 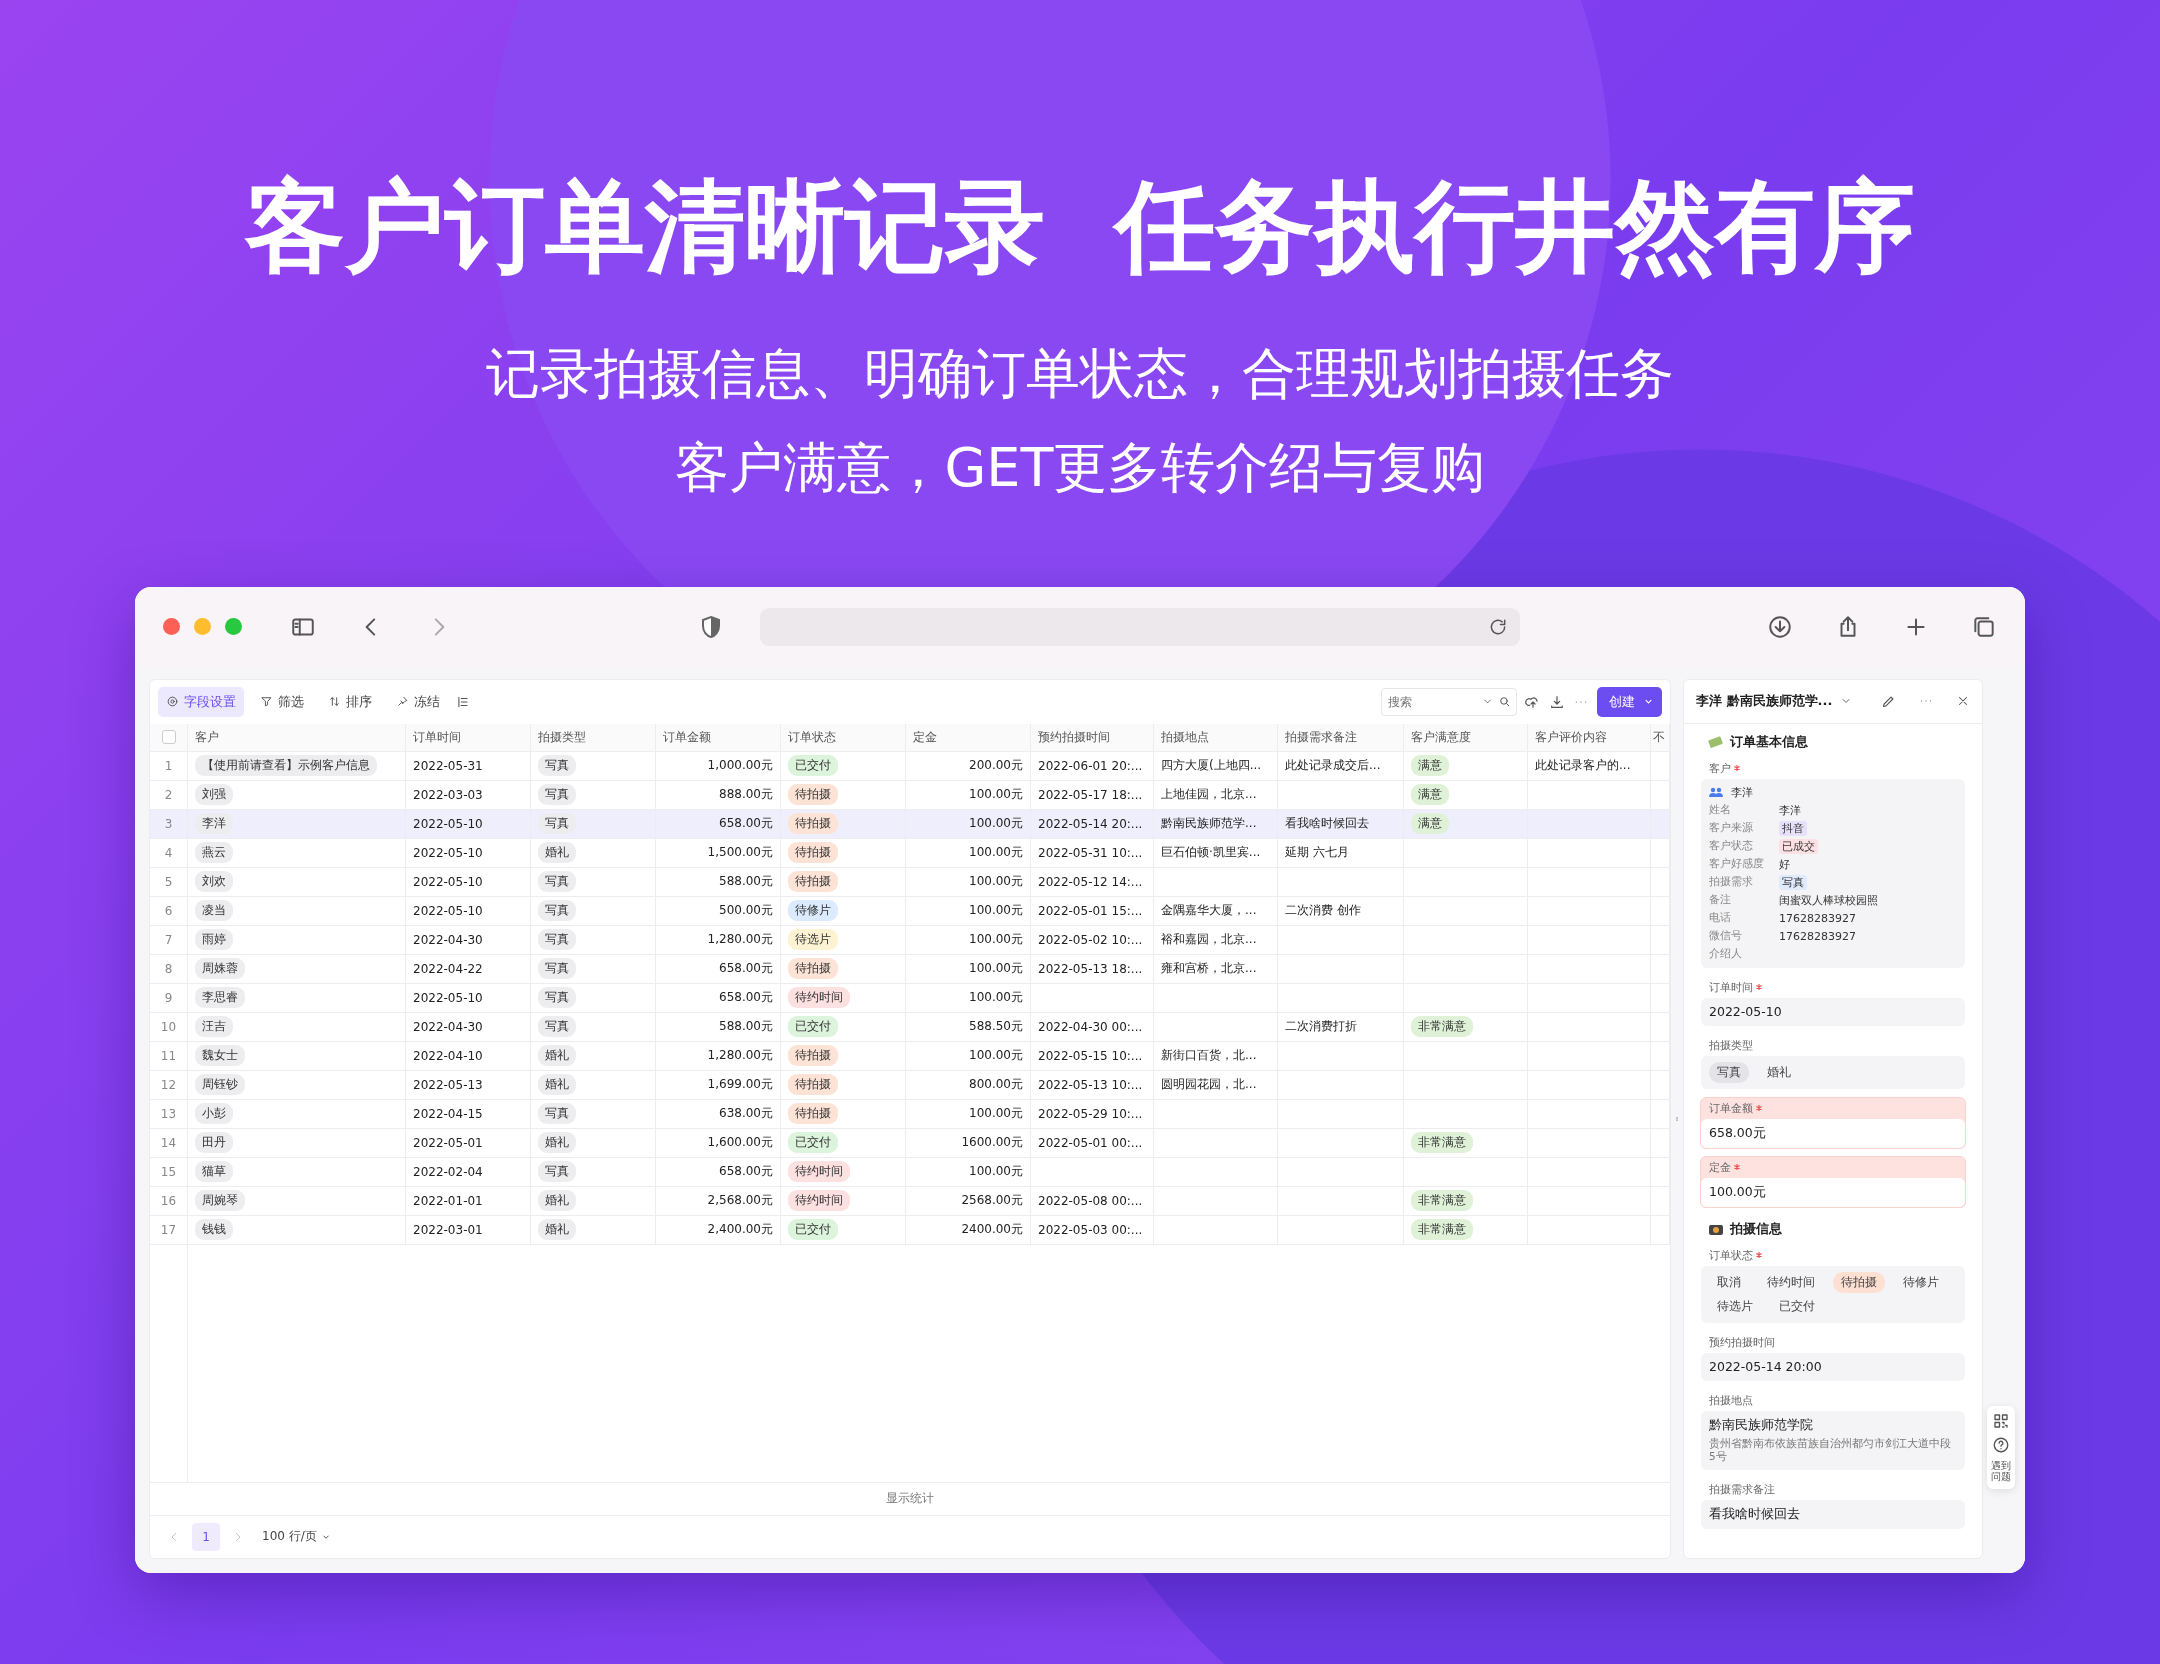 What do you see at coordinates (220, 969) in the screenshot?
I see `customer-tag: 周姝蓉` at bounding box center [220, 969].